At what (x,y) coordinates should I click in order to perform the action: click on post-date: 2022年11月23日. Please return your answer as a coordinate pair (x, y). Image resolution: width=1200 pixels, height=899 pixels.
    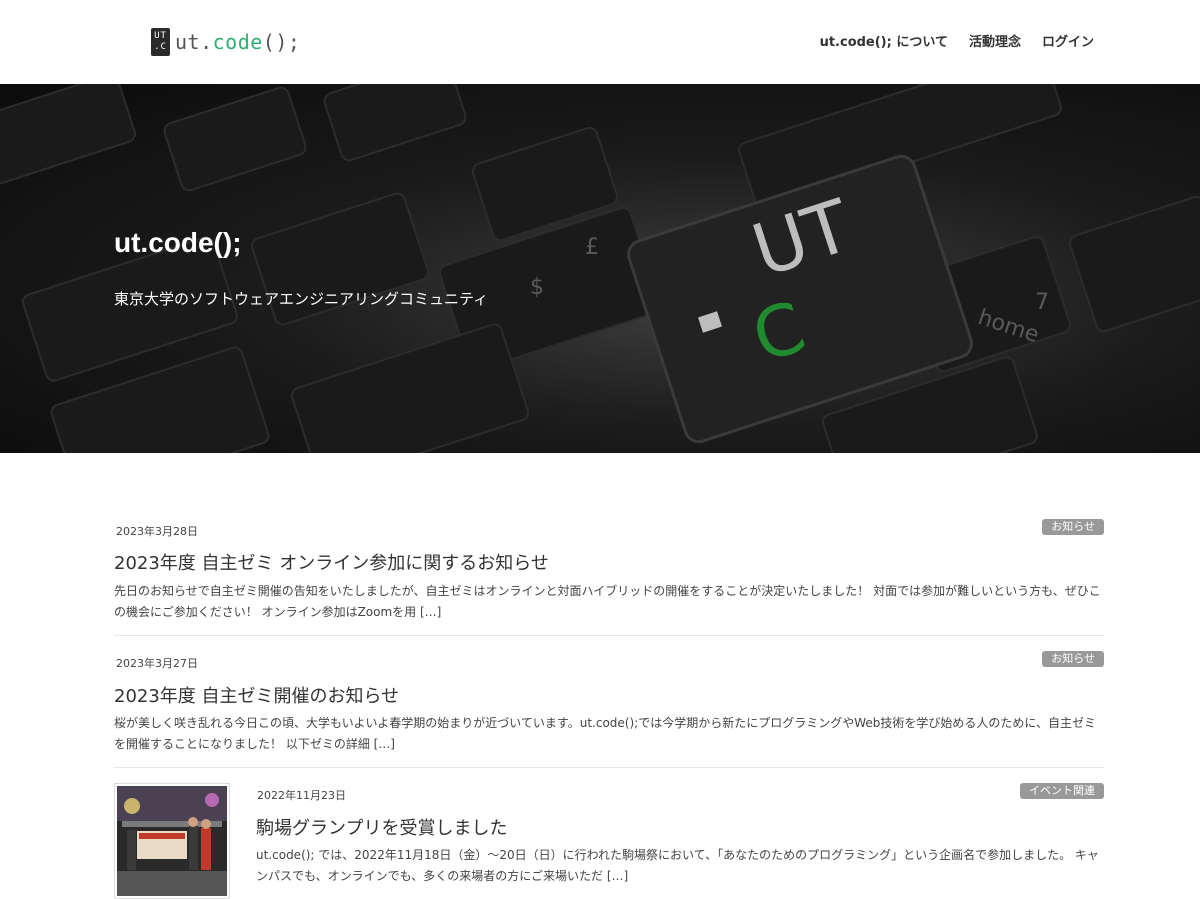
    Looking at the image, I should click on (301, 795).